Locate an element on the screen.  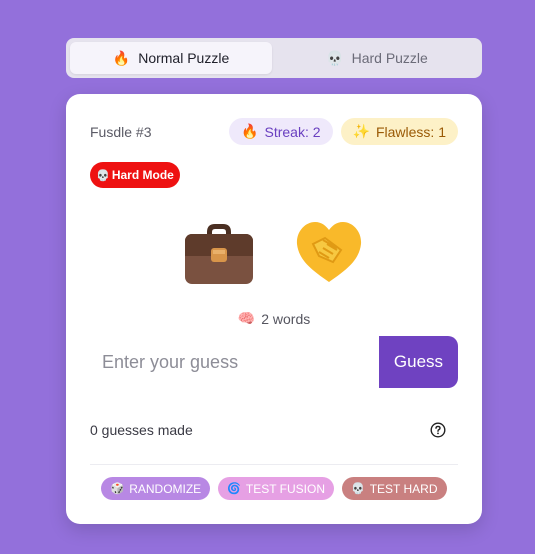
stats-badges: 🔥 Streak: 2 ✨ Flawless: 1 is located at coordinates (343, 131).